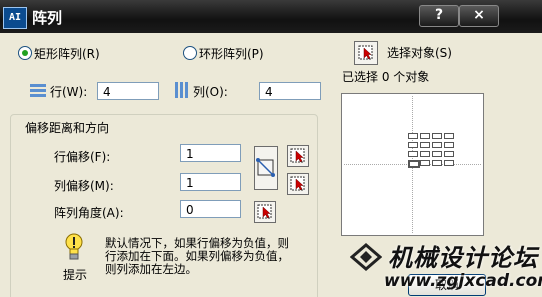  I want to click on row-offset-input: 1, so click(210, 153).